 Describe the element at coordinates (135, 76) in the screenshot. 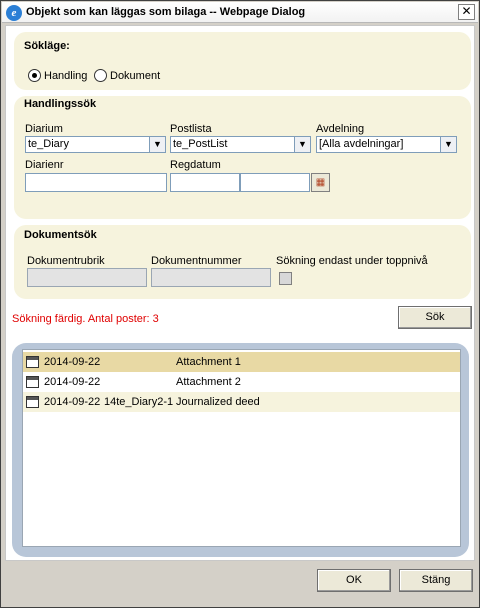

I see `radio-dokument-label: Dokument` at that location.